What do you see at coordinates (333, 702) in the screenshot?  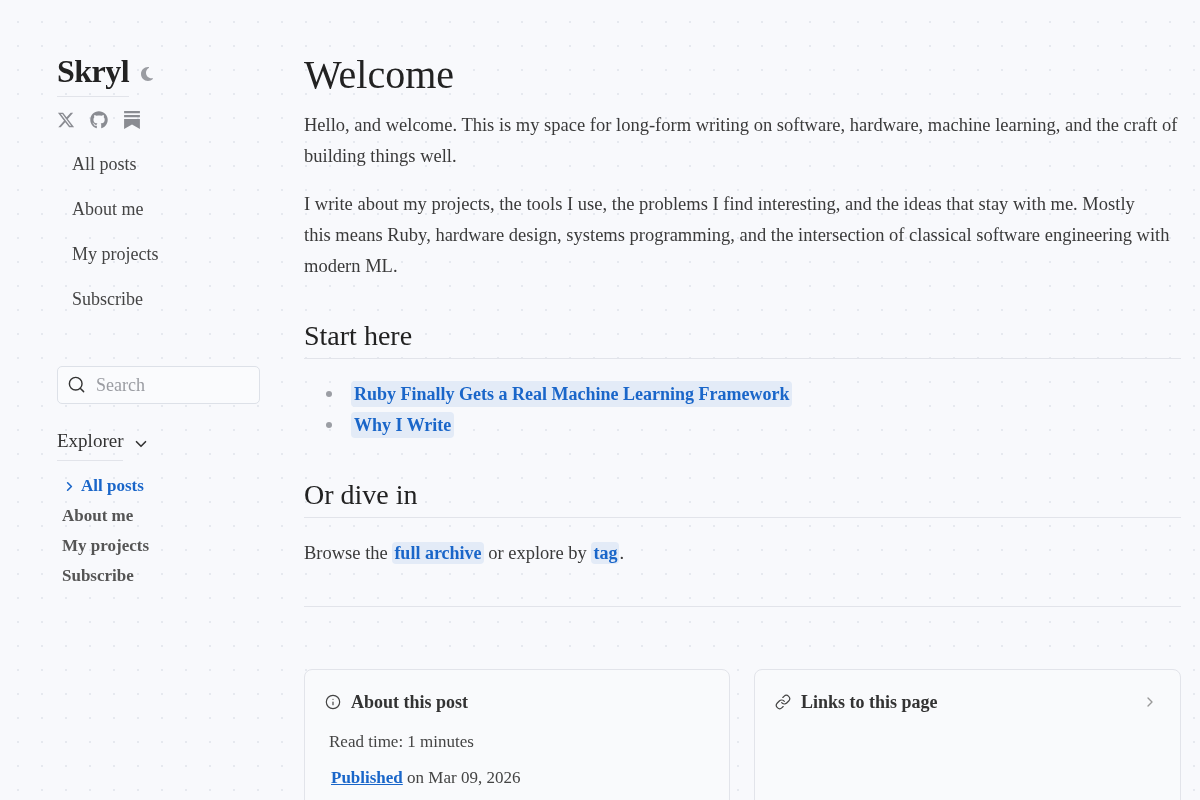 I see `info-icon` at bounding box center [333, 702].